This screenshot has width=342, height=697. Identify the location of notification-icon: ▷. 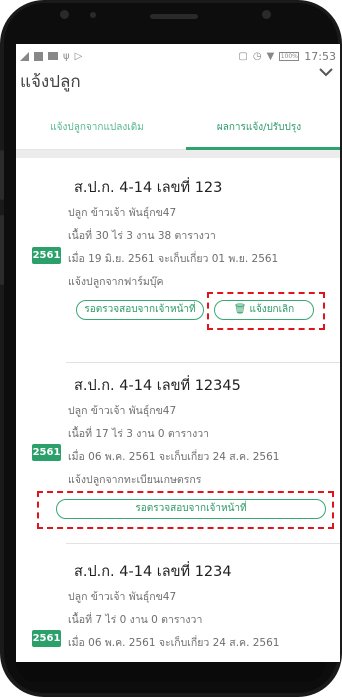
(78, 56).